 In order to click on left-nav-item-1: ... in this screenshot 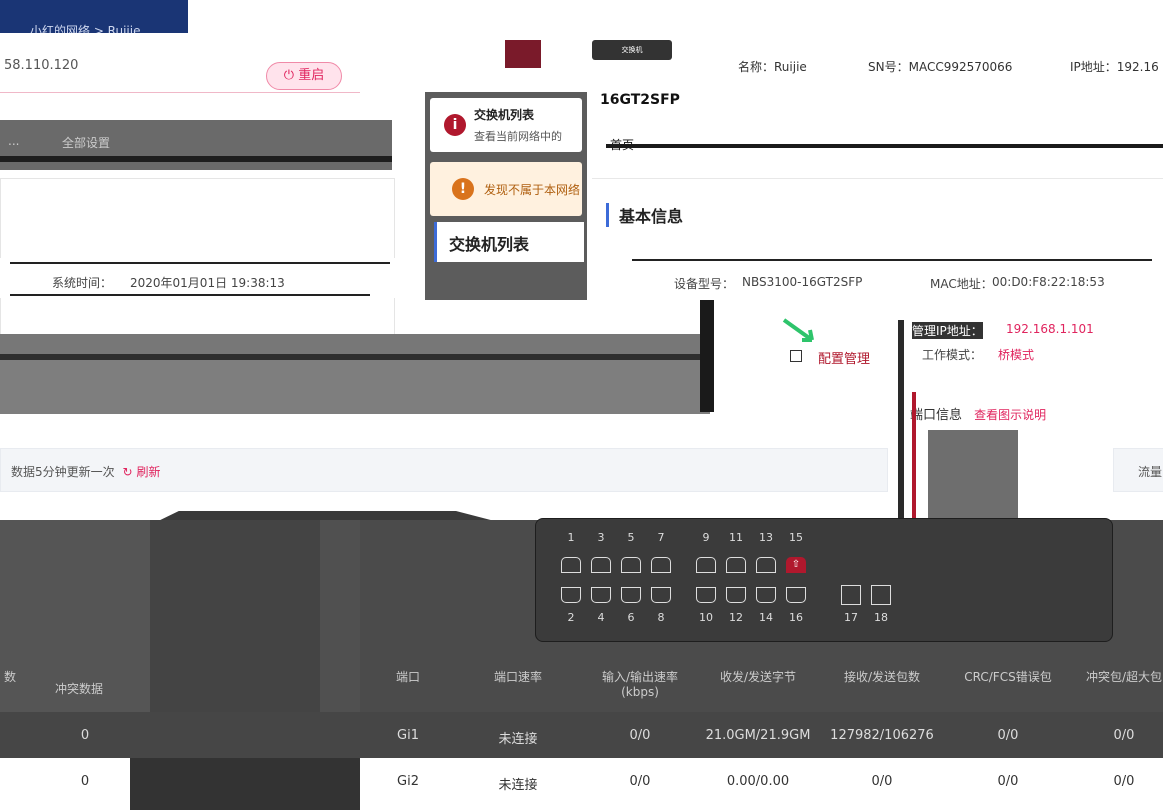, I will do `click(13, 141)`.